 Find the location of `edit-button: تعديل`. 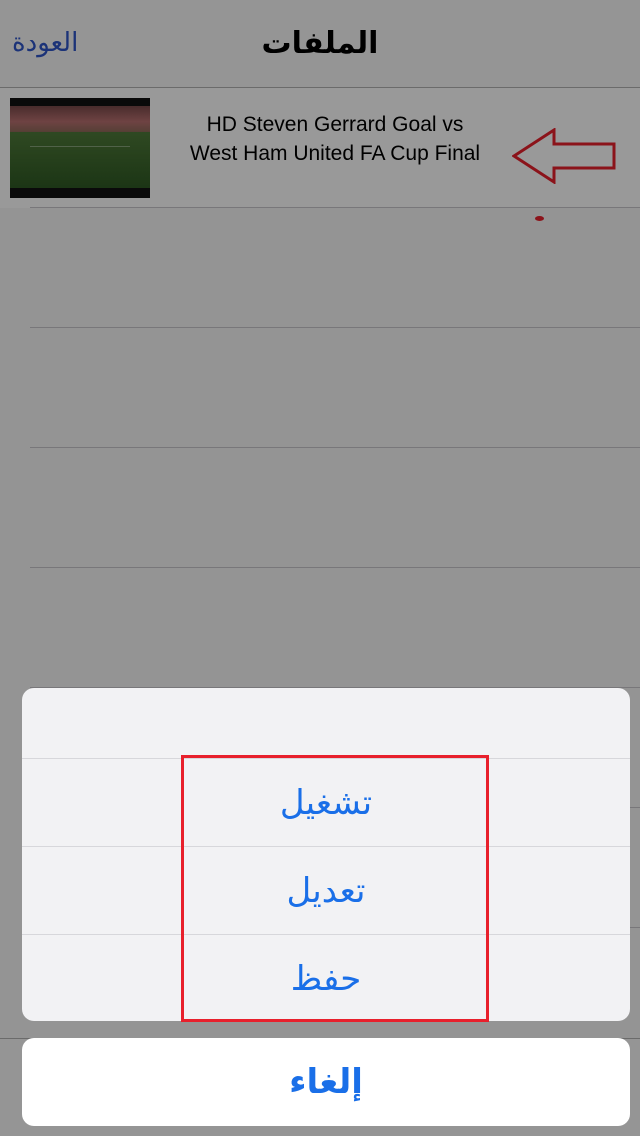

edit-button: تعديل is located at coordinates (326, 891).